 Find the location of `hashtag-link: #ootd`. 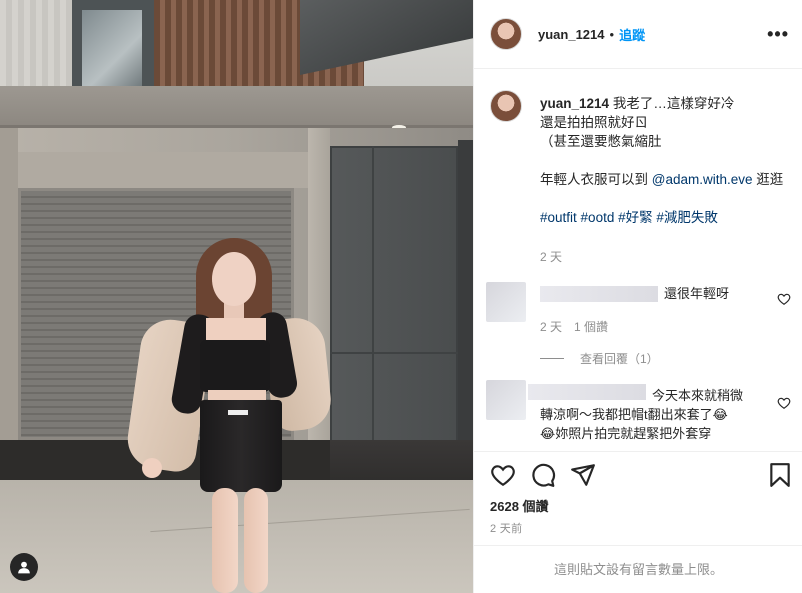

hashtag-link: #ootd is located at coordinates (598, 217).